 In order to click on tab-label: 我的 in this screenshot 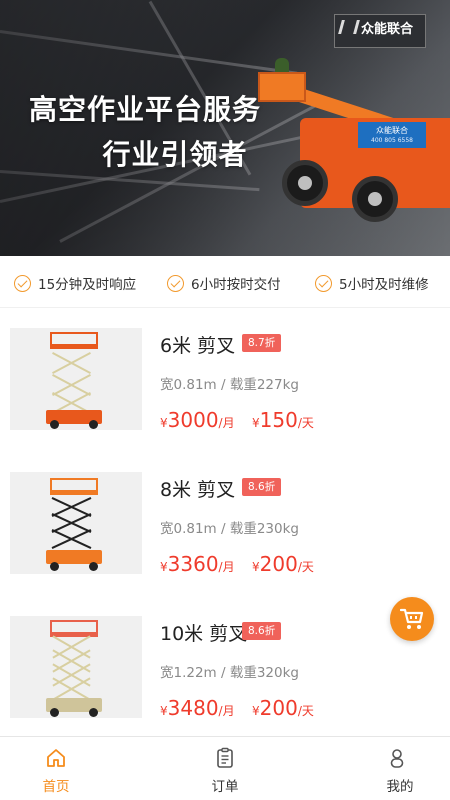, I will do `click(400, 787)`.